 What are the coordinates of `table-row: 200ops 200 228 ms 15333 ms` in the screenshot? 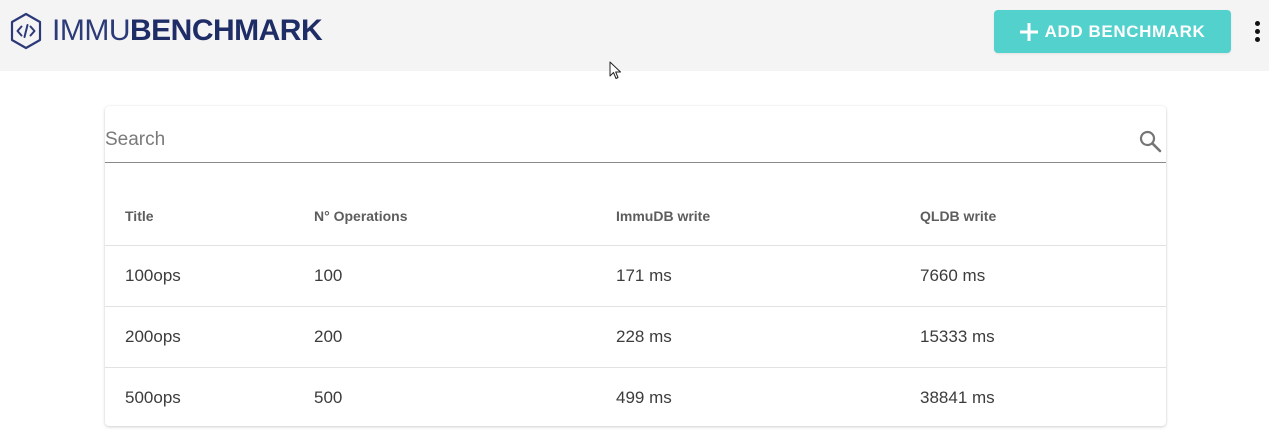 It's located at (635, 337).